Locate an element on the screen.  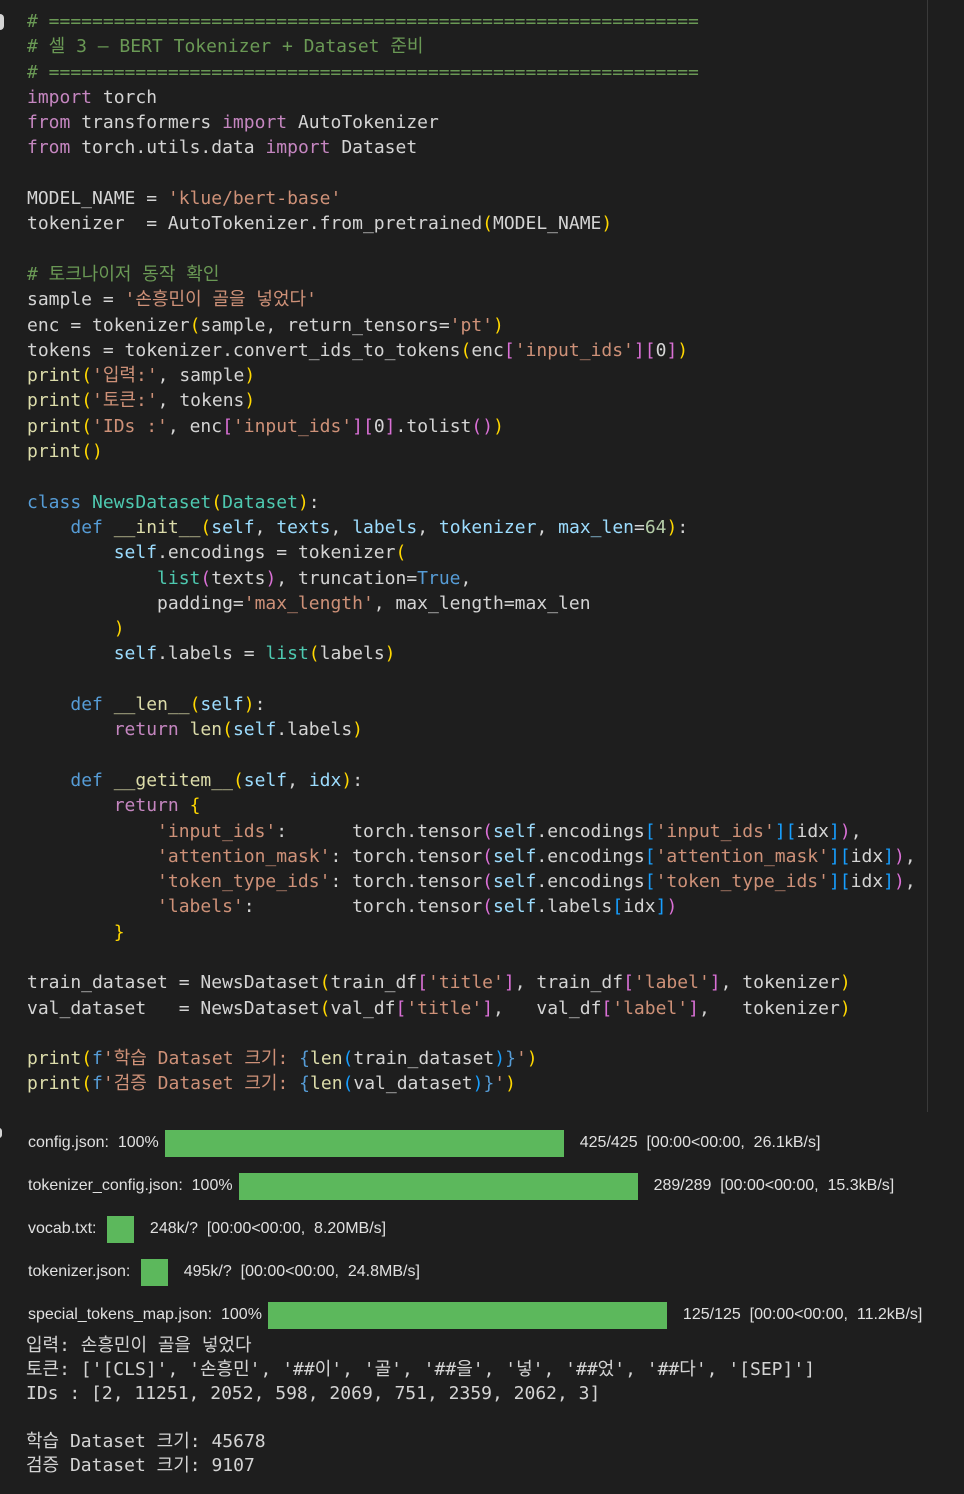
progress-label: vocab.txt: is located at coordinates (64, 1228).